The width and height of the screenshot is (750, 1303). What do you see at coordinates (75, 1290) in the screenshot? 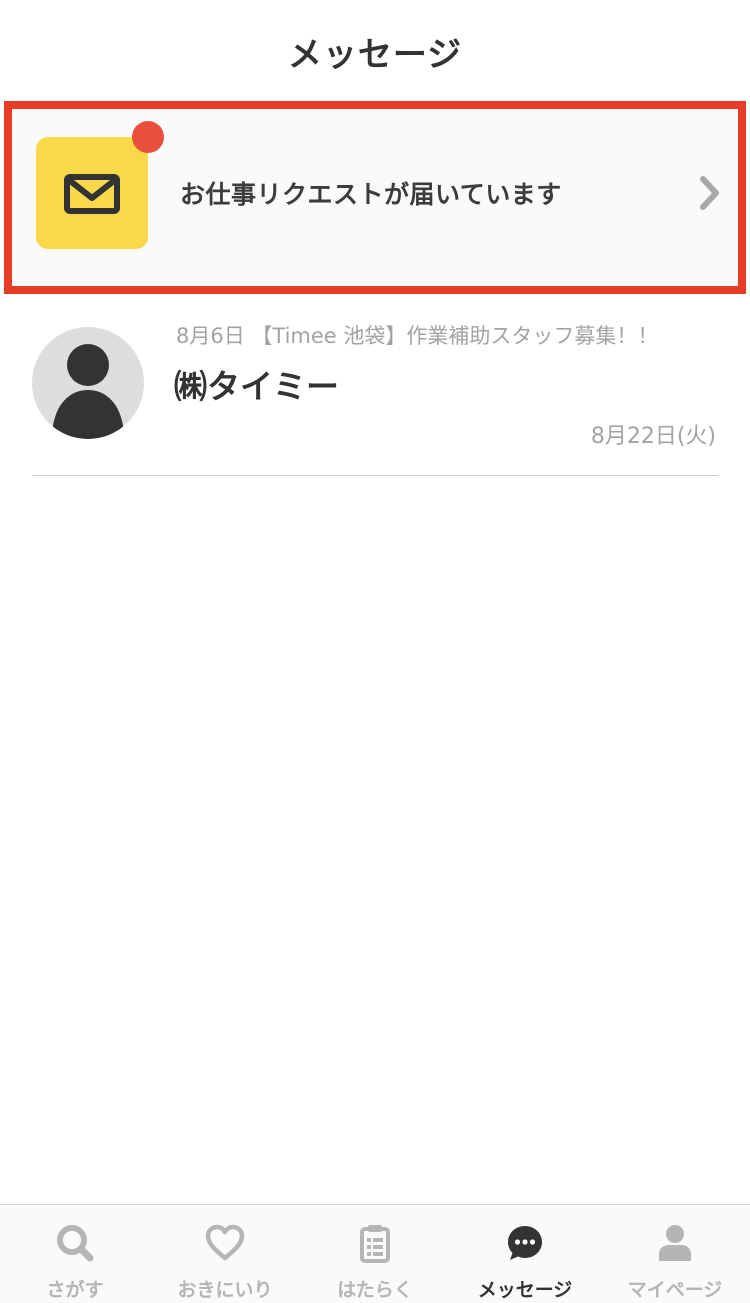
I see `tab-search-label: さがす` at bounding box center [75, 1290].